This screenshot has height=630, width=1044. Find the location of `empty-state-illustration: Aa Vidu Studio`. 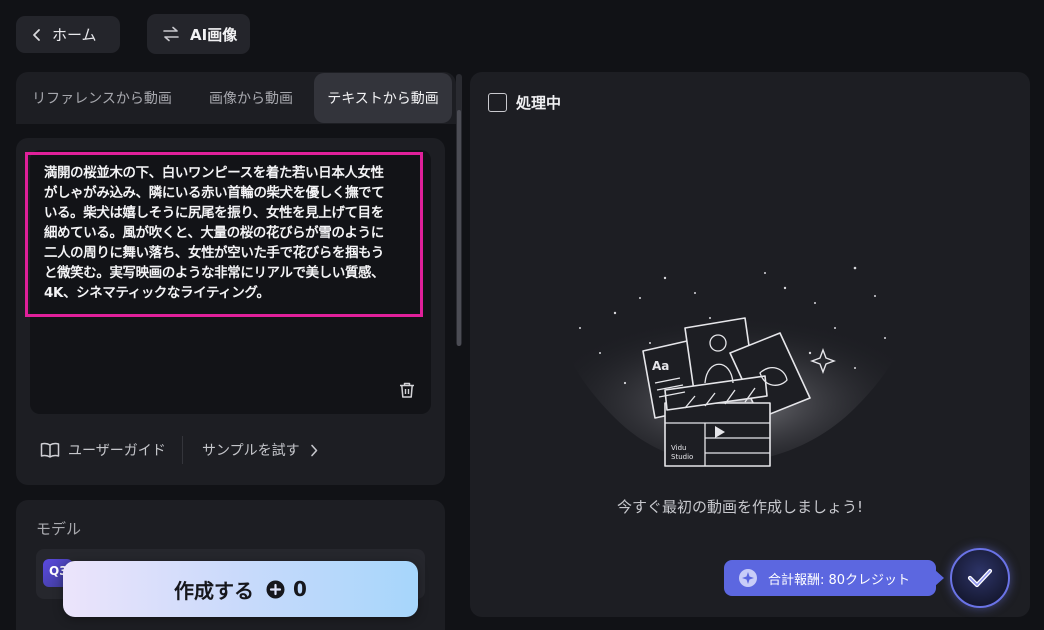

empty-state-illustration: Aa Vidu Studio is located at coordinates (735, 366).